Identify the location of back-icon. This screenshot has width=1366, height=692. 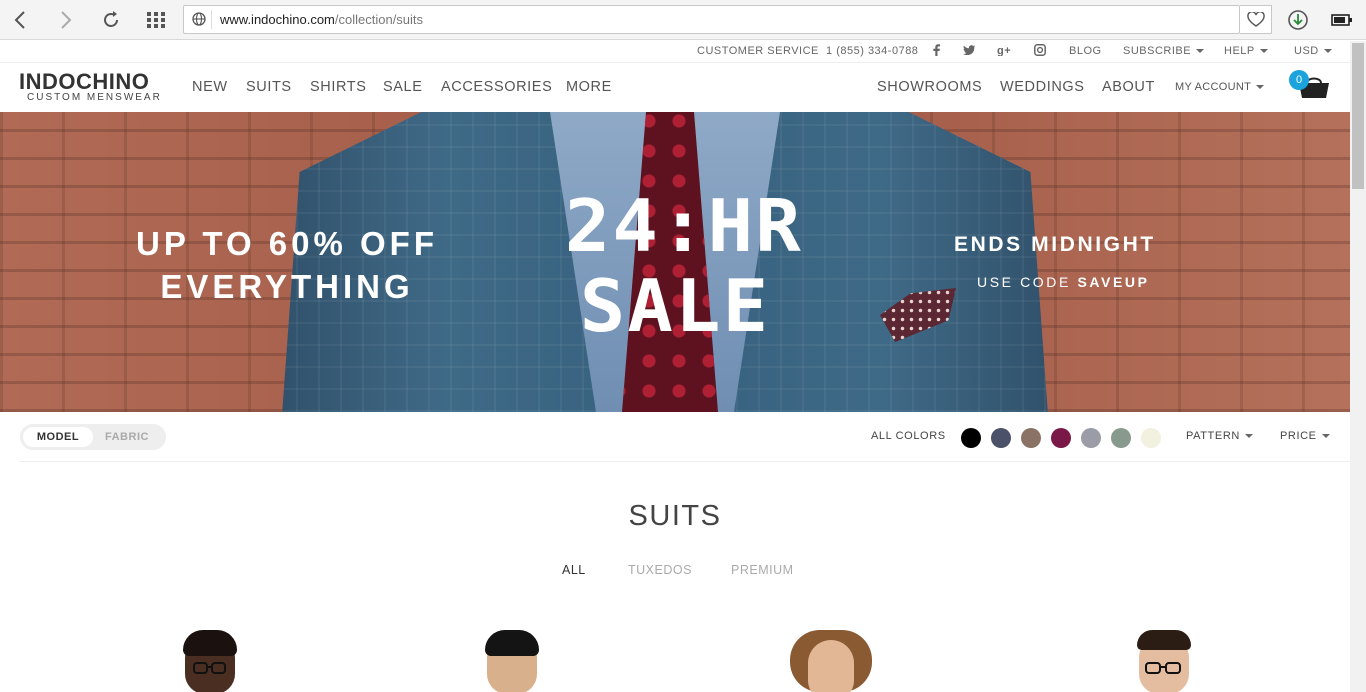
(20, 20).